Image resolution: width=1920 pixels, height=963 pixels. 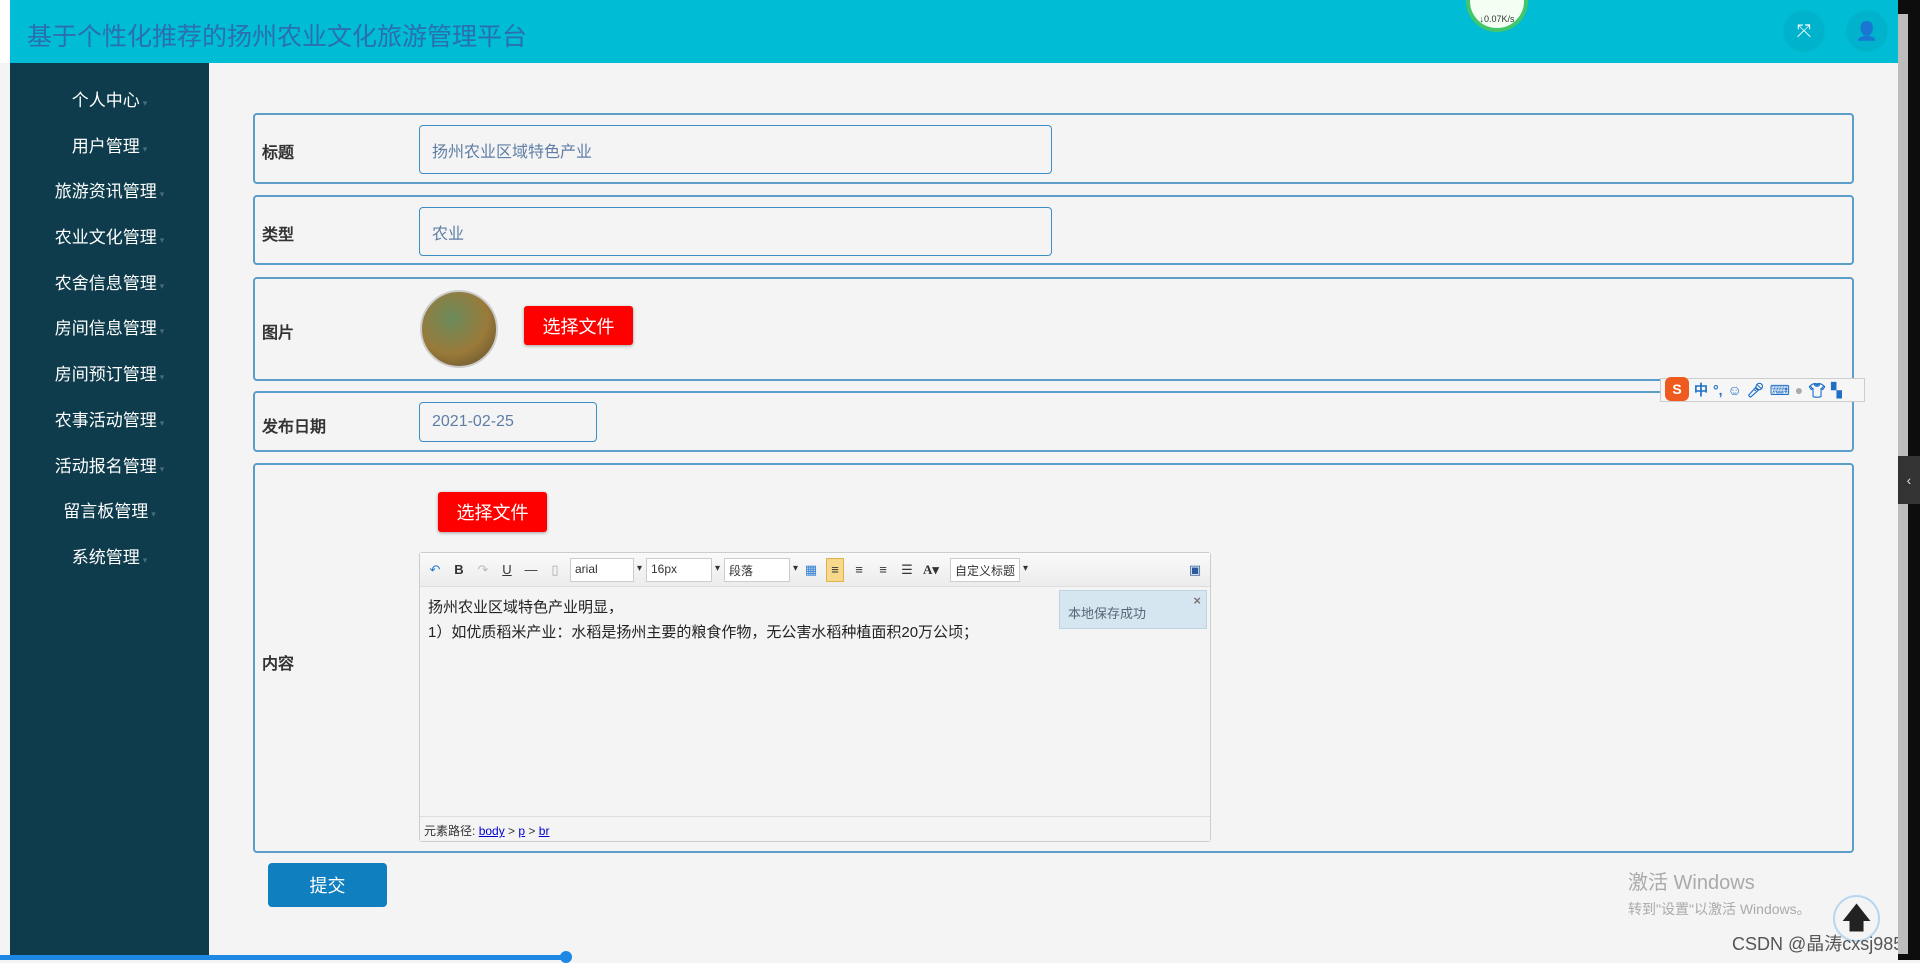 I want to click on sidebar-item-farm-activities: 农事活动管理 ▾, so click(x=109, y=421).